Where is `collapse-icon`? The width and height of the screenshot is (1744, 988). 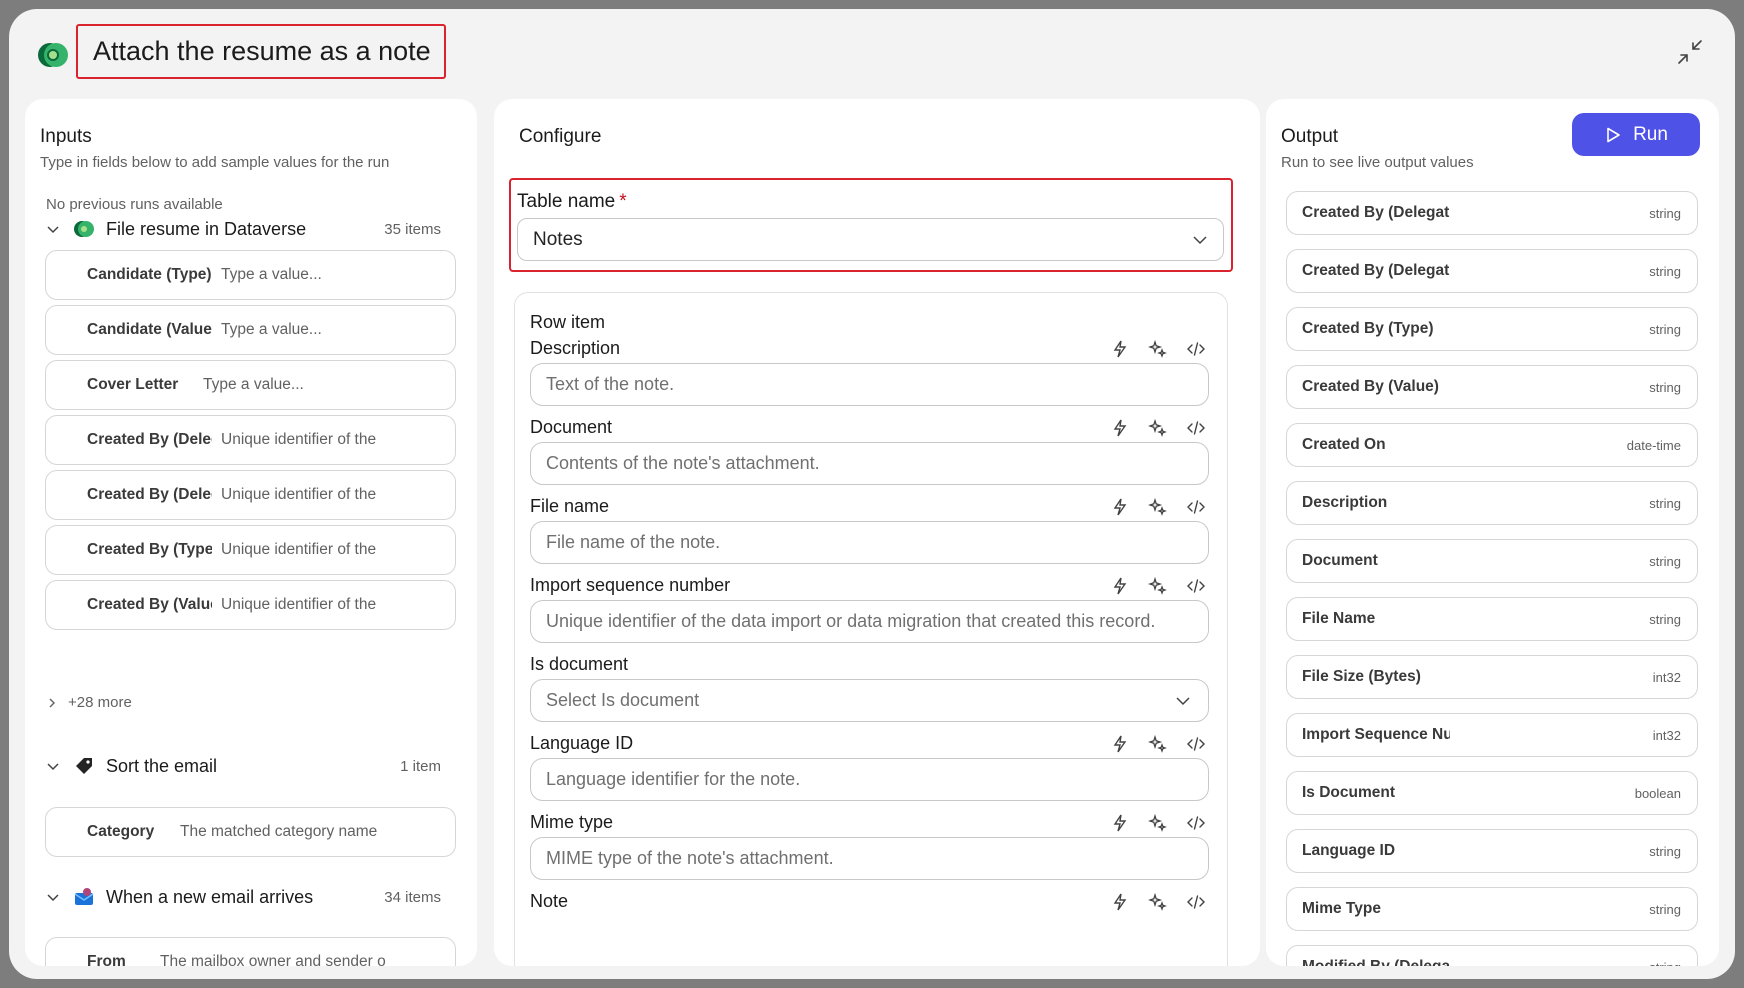
collapse-icon is located at coordinates (1690, 52).